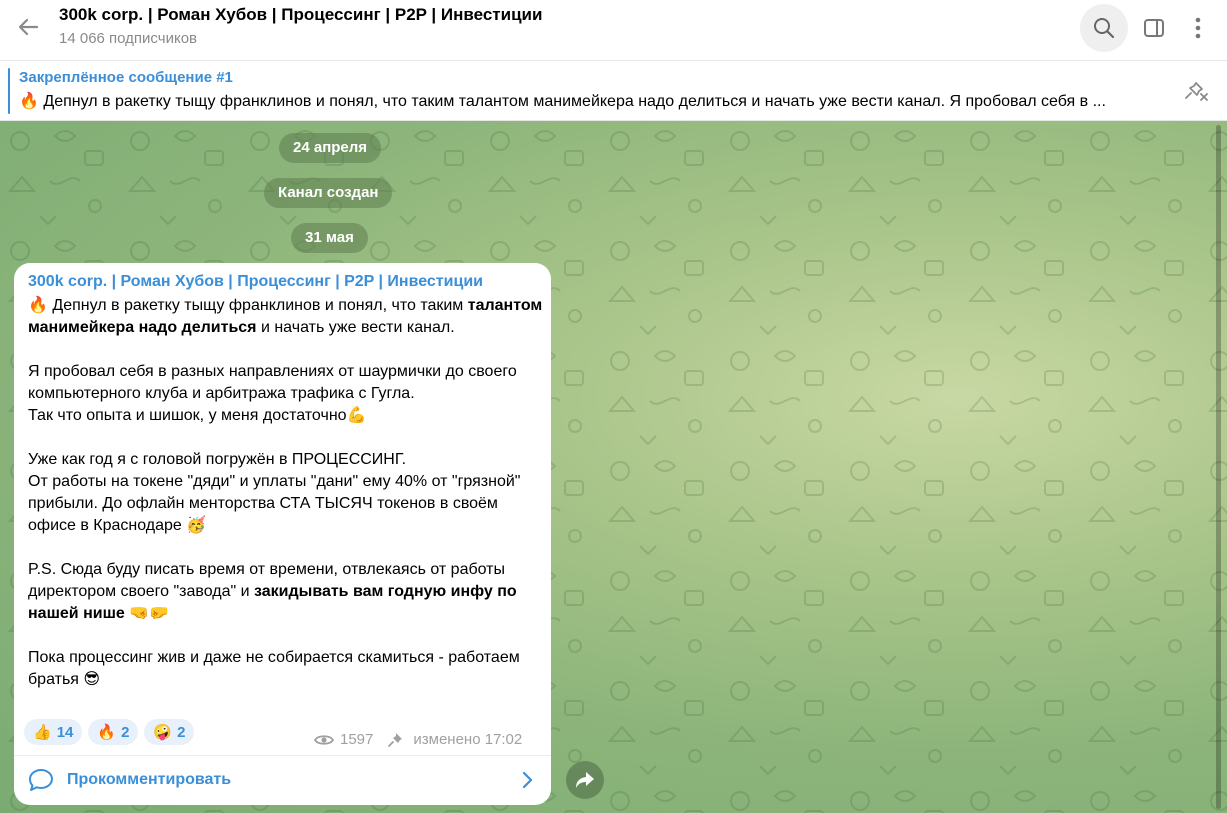  Describe the element at coordinates (187, 415) in the screenshot. I see `post-text-span: Так что опыта и шишок, у меня достаточно` at that location.